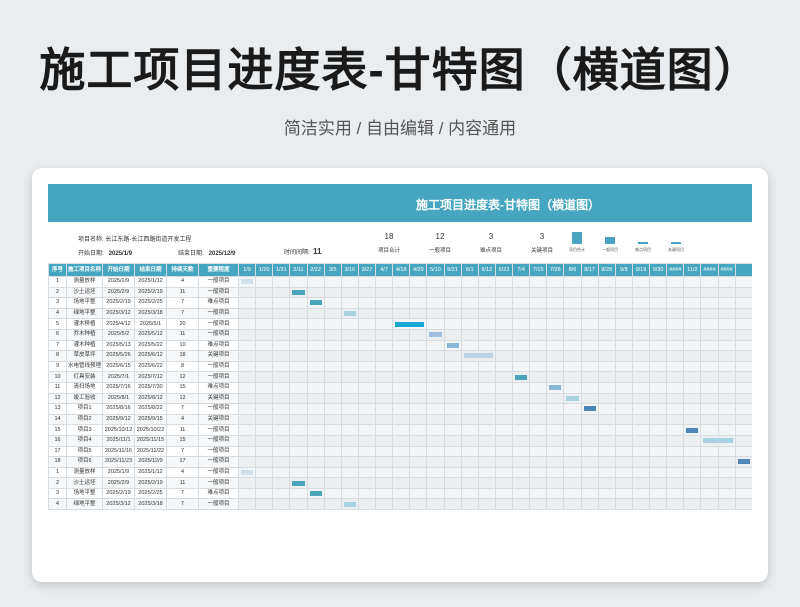 Image resolution: width=800 pixels, height=607 pixels. What do you see at coordinates (218, 398) in the screenshot?
I see `cell-level: 关键项目` at bounding box center [218, 398].